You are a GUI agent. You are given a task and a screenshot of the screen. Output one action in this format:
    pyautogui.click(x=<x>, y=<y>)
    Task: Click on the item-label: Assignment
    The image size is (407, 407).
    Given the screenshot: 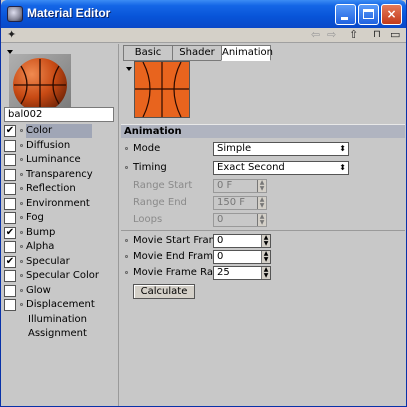 What is the action you would take?
    pyautogui.click(x=57, y=333)
    